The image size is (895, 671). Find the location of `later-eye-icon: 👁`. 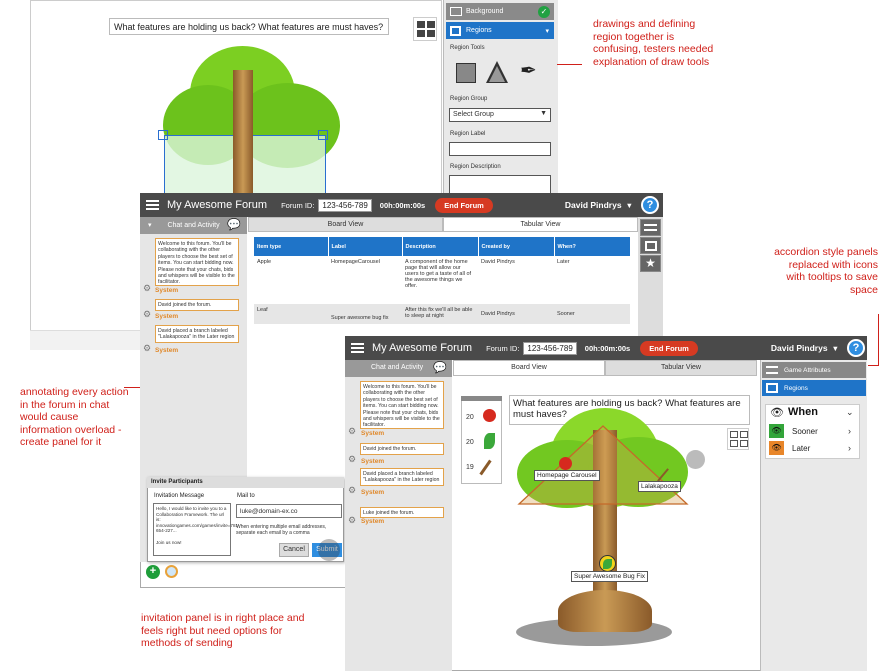

later-eye-icon: 👁 is located at coordinates (776, 448).